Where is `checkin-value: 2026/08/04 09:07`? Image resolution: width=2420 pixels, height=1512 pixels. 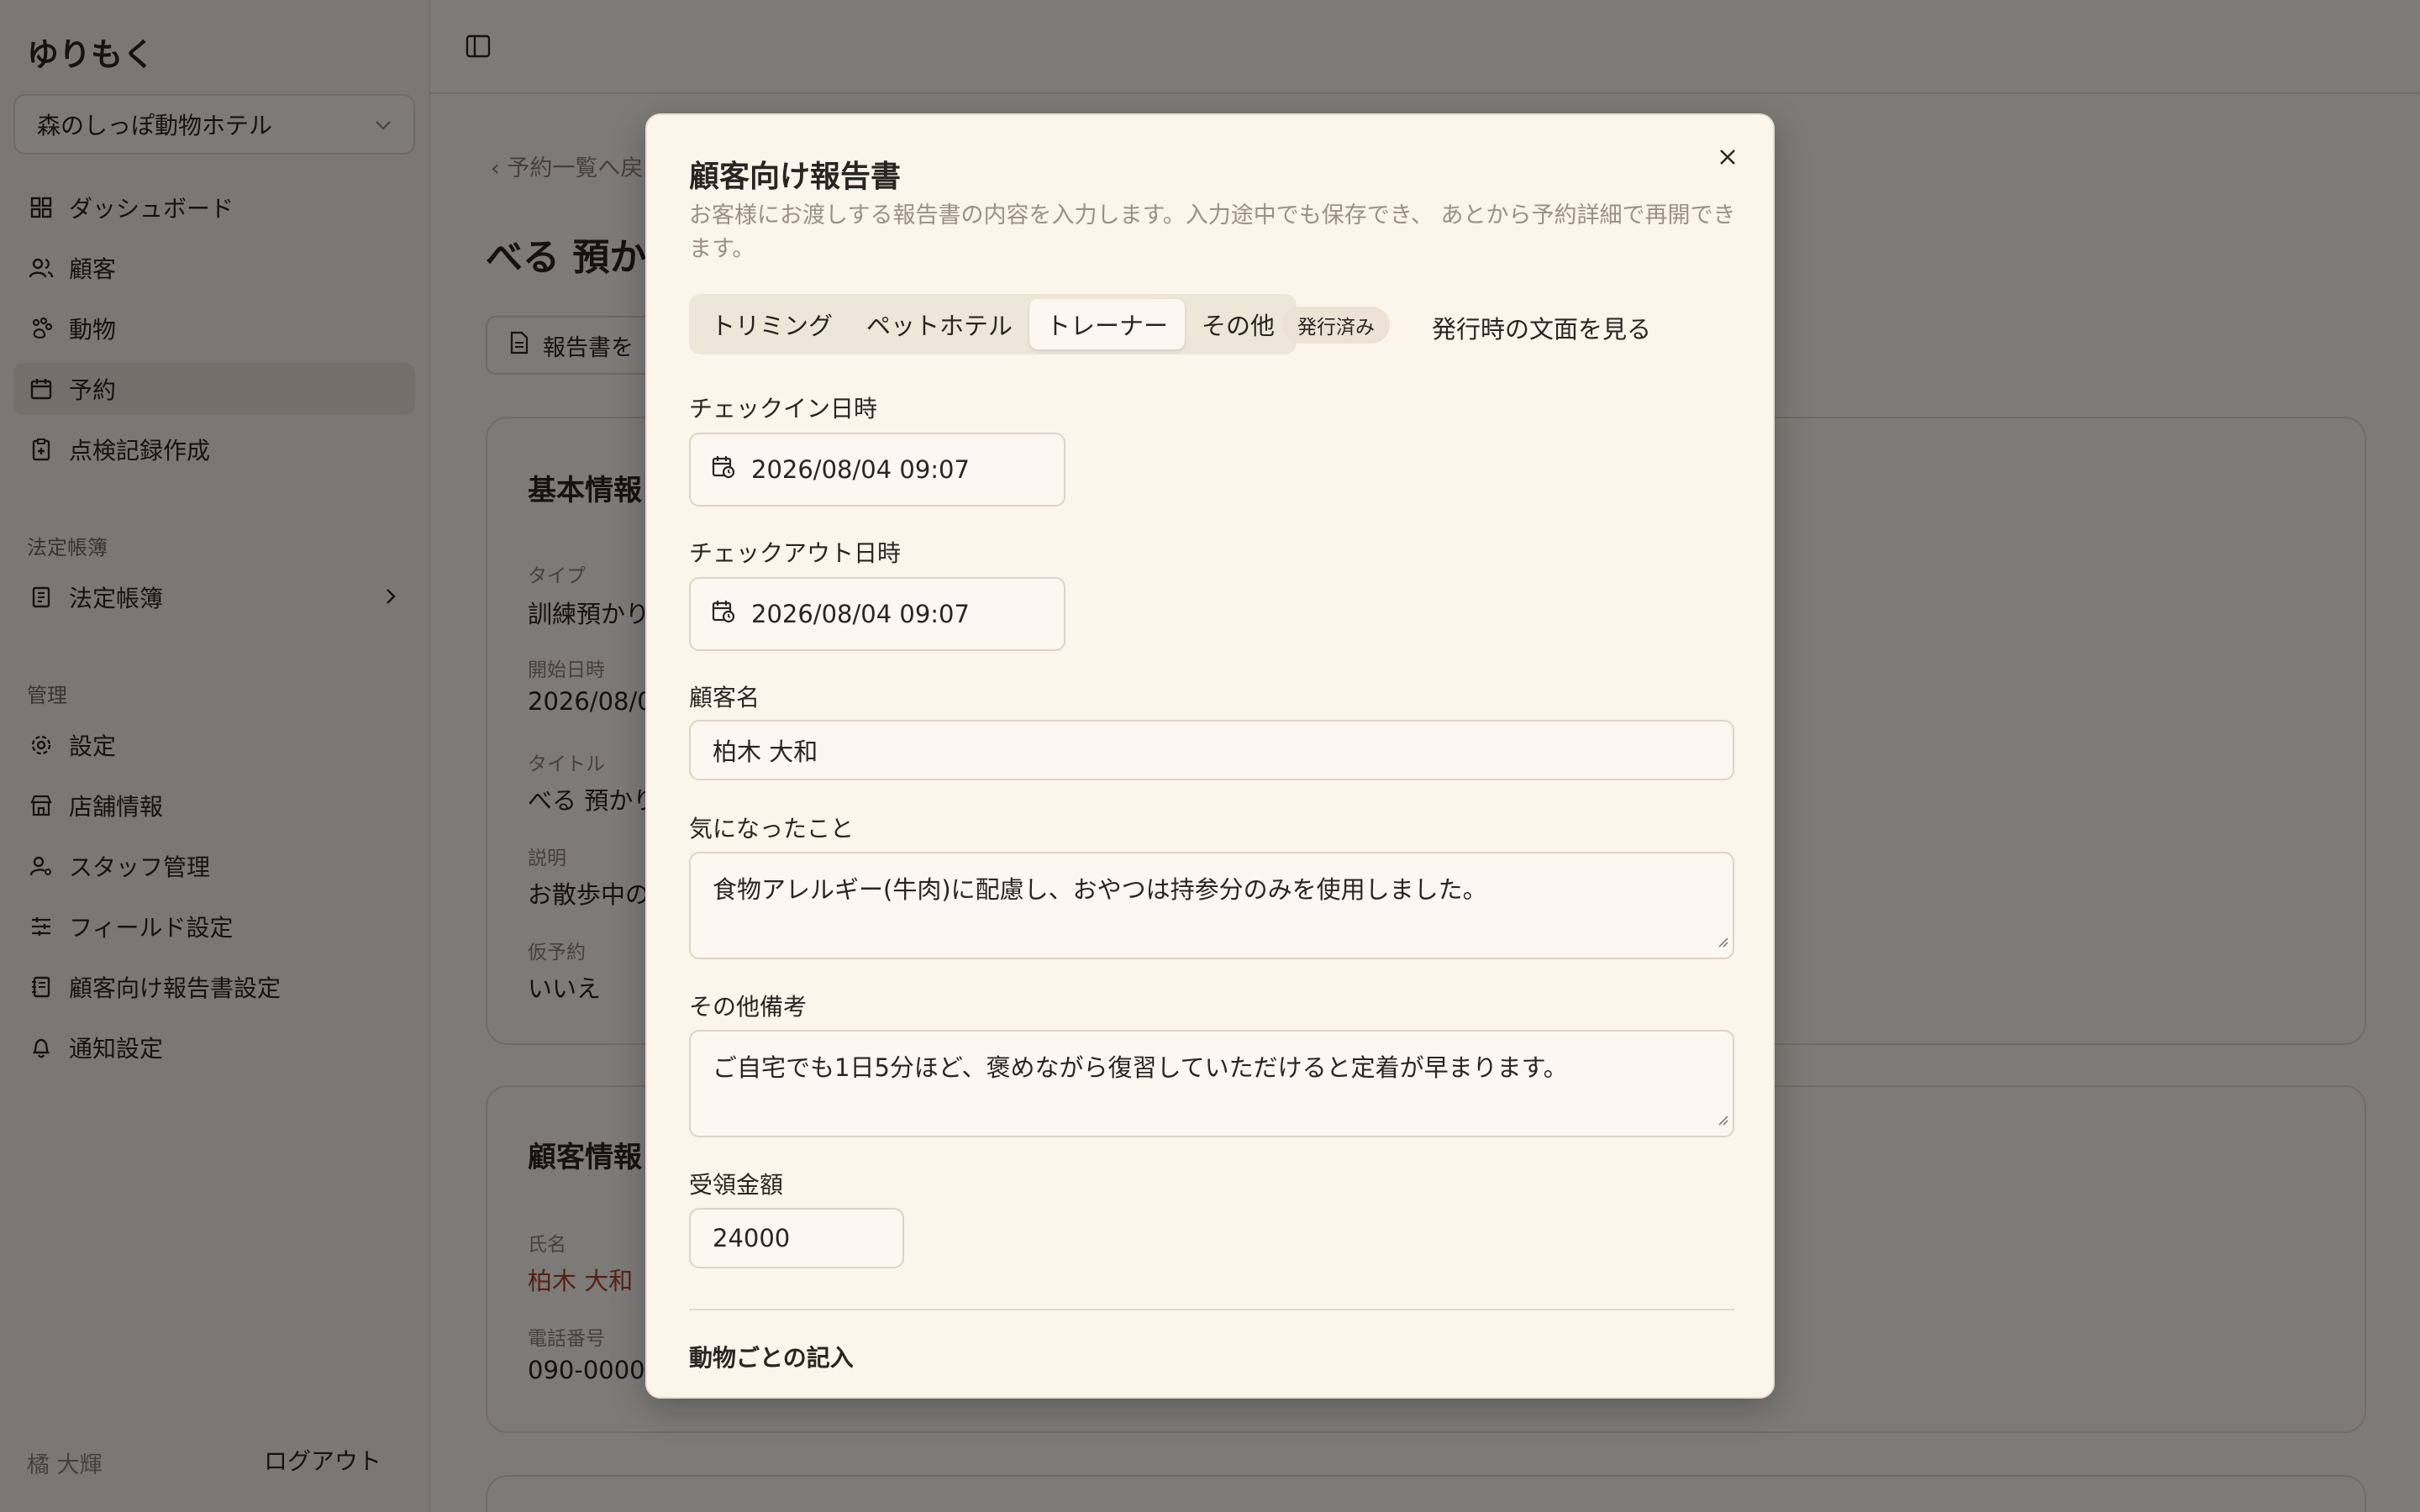 checkin-value: 2026/08/04 09:07 is located at coordinates (861, 469).